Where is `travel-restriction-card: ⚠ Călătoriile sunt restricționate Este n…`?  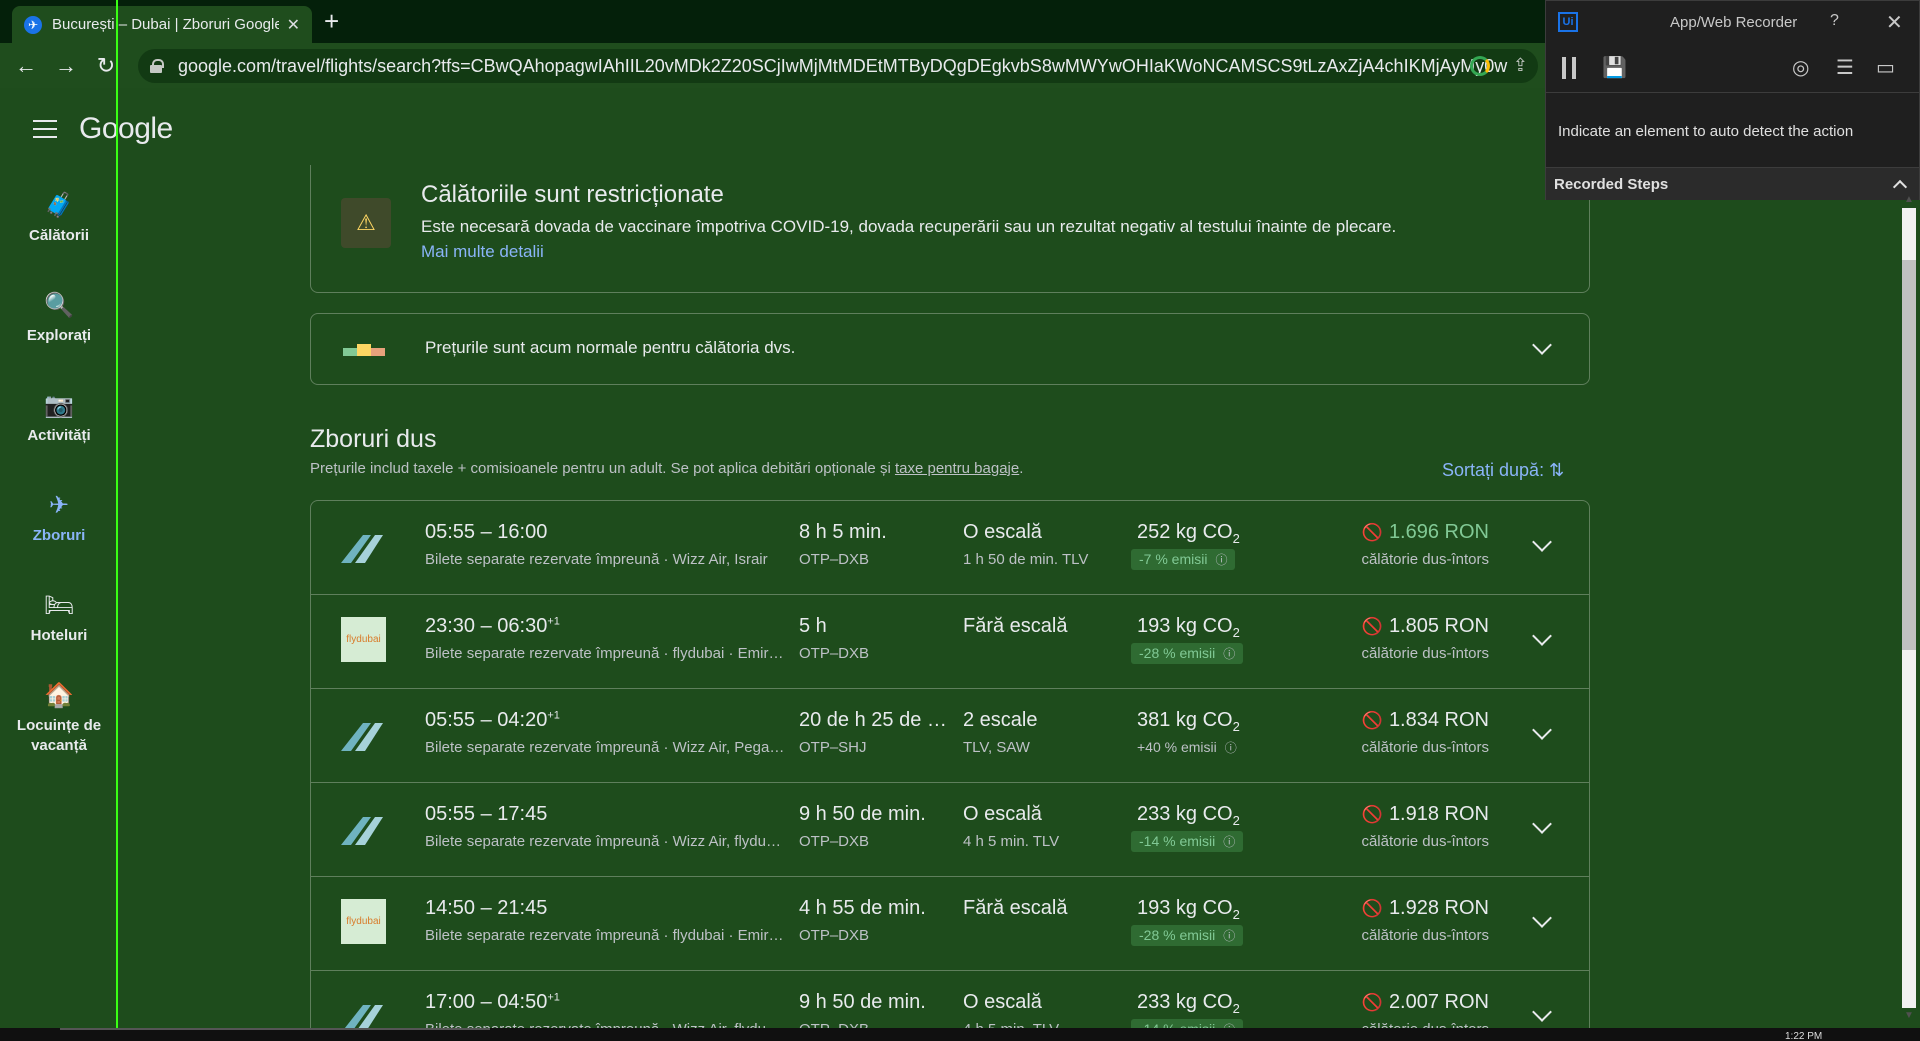 travel-restriction-card: ⚠ Călătoriile sunt restricționate Este n… is located at coordinates (950, 229).